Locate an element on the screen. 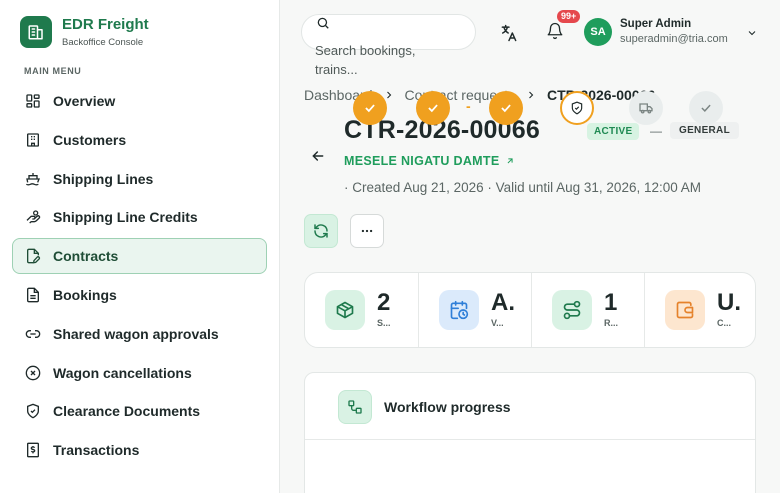  sidebar-item-overview: Overview is located at coordinates (139, 101).